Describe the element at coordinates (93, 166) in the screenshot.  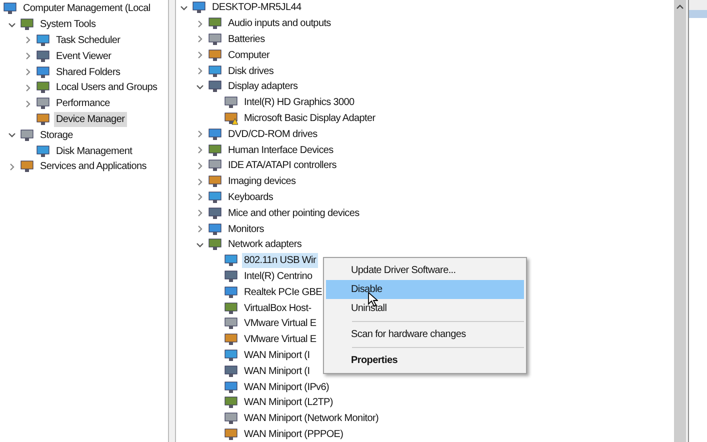
I see `tree-item: Services and Applications` at that location.